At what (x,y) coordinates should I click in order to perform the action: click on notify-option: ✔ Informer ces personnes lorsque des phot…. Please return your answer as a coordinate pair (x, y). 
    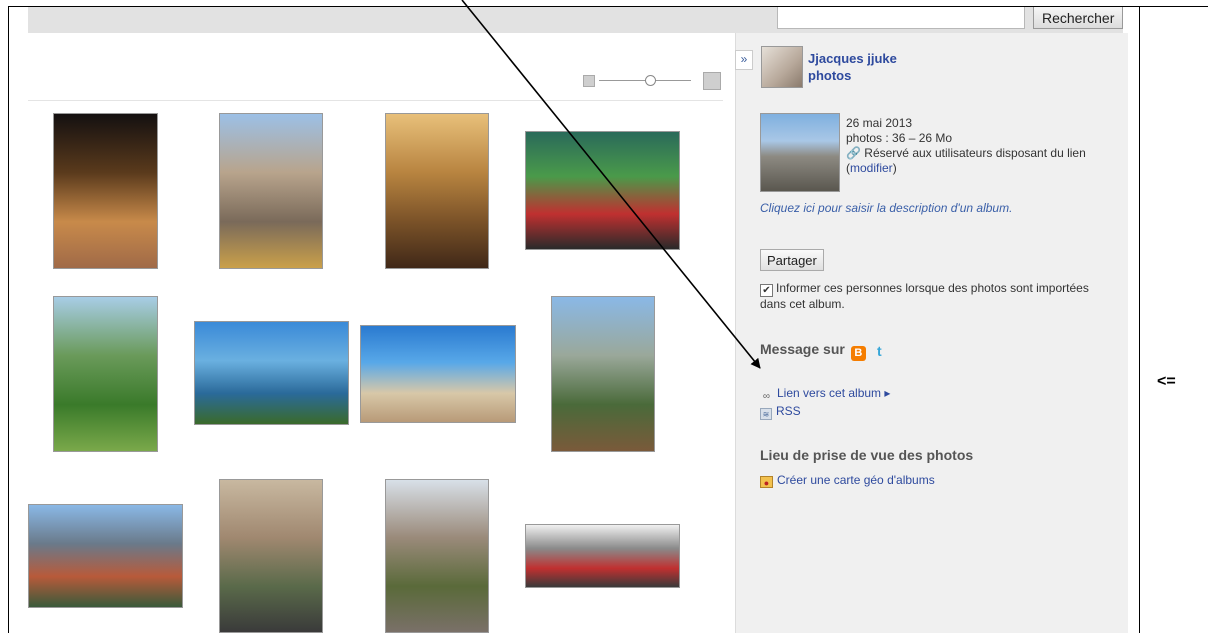
    Looking at the image, I should click on (930, 296).